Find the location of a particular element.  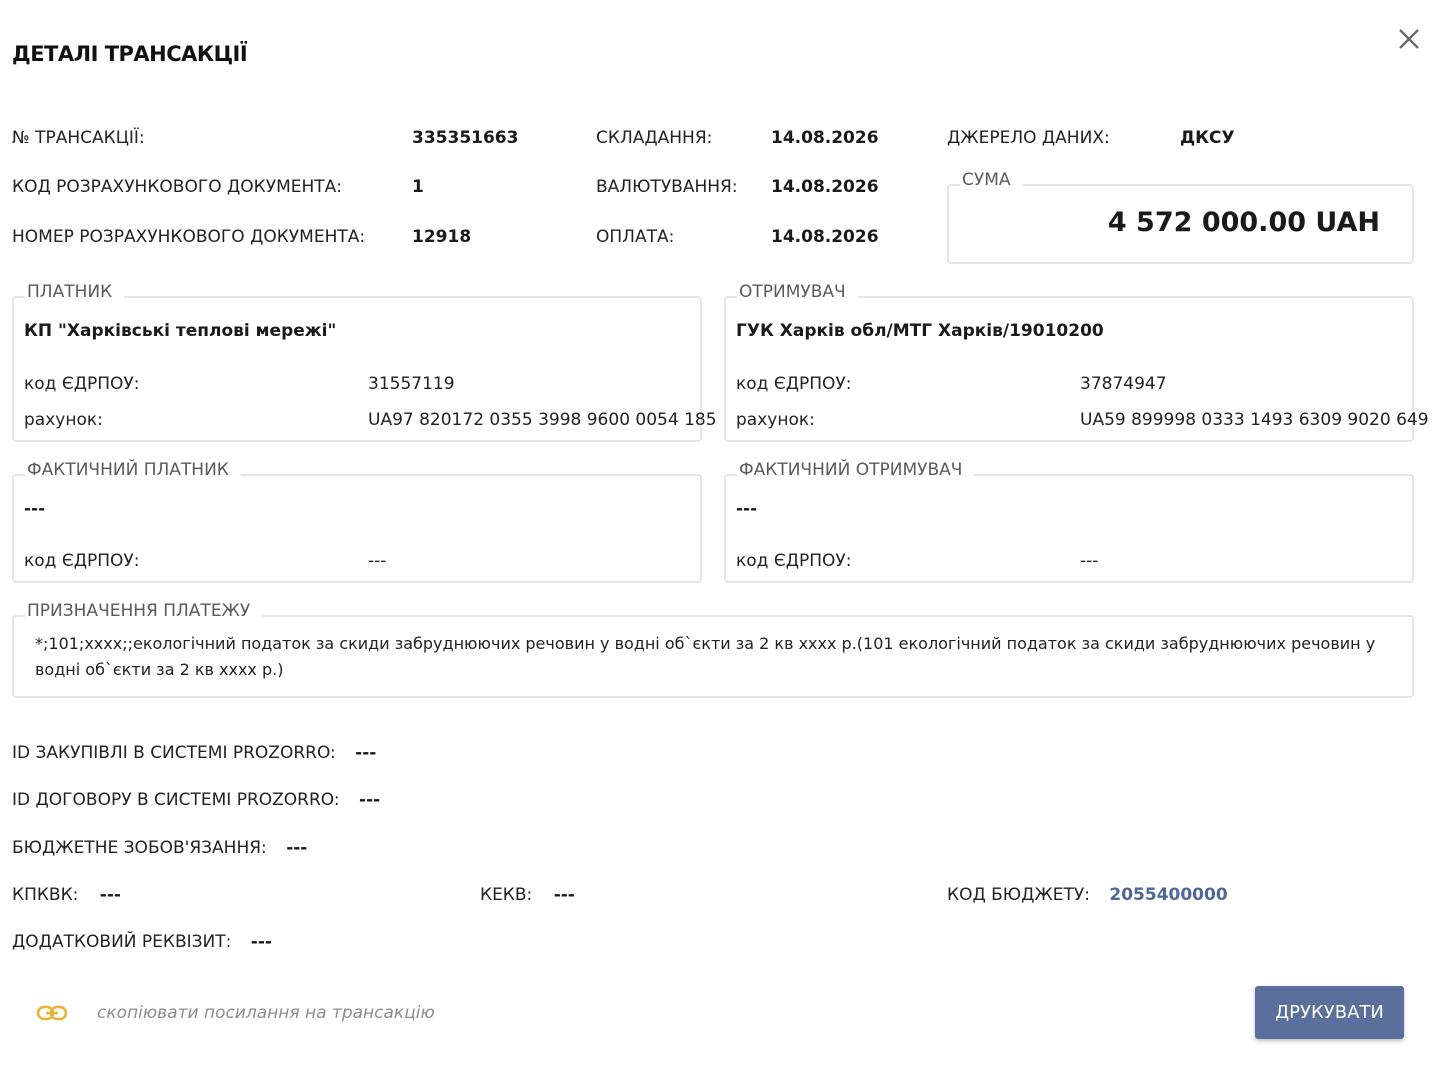

compiled-value: 14.08.2026 is located at coordinates (825, 138).